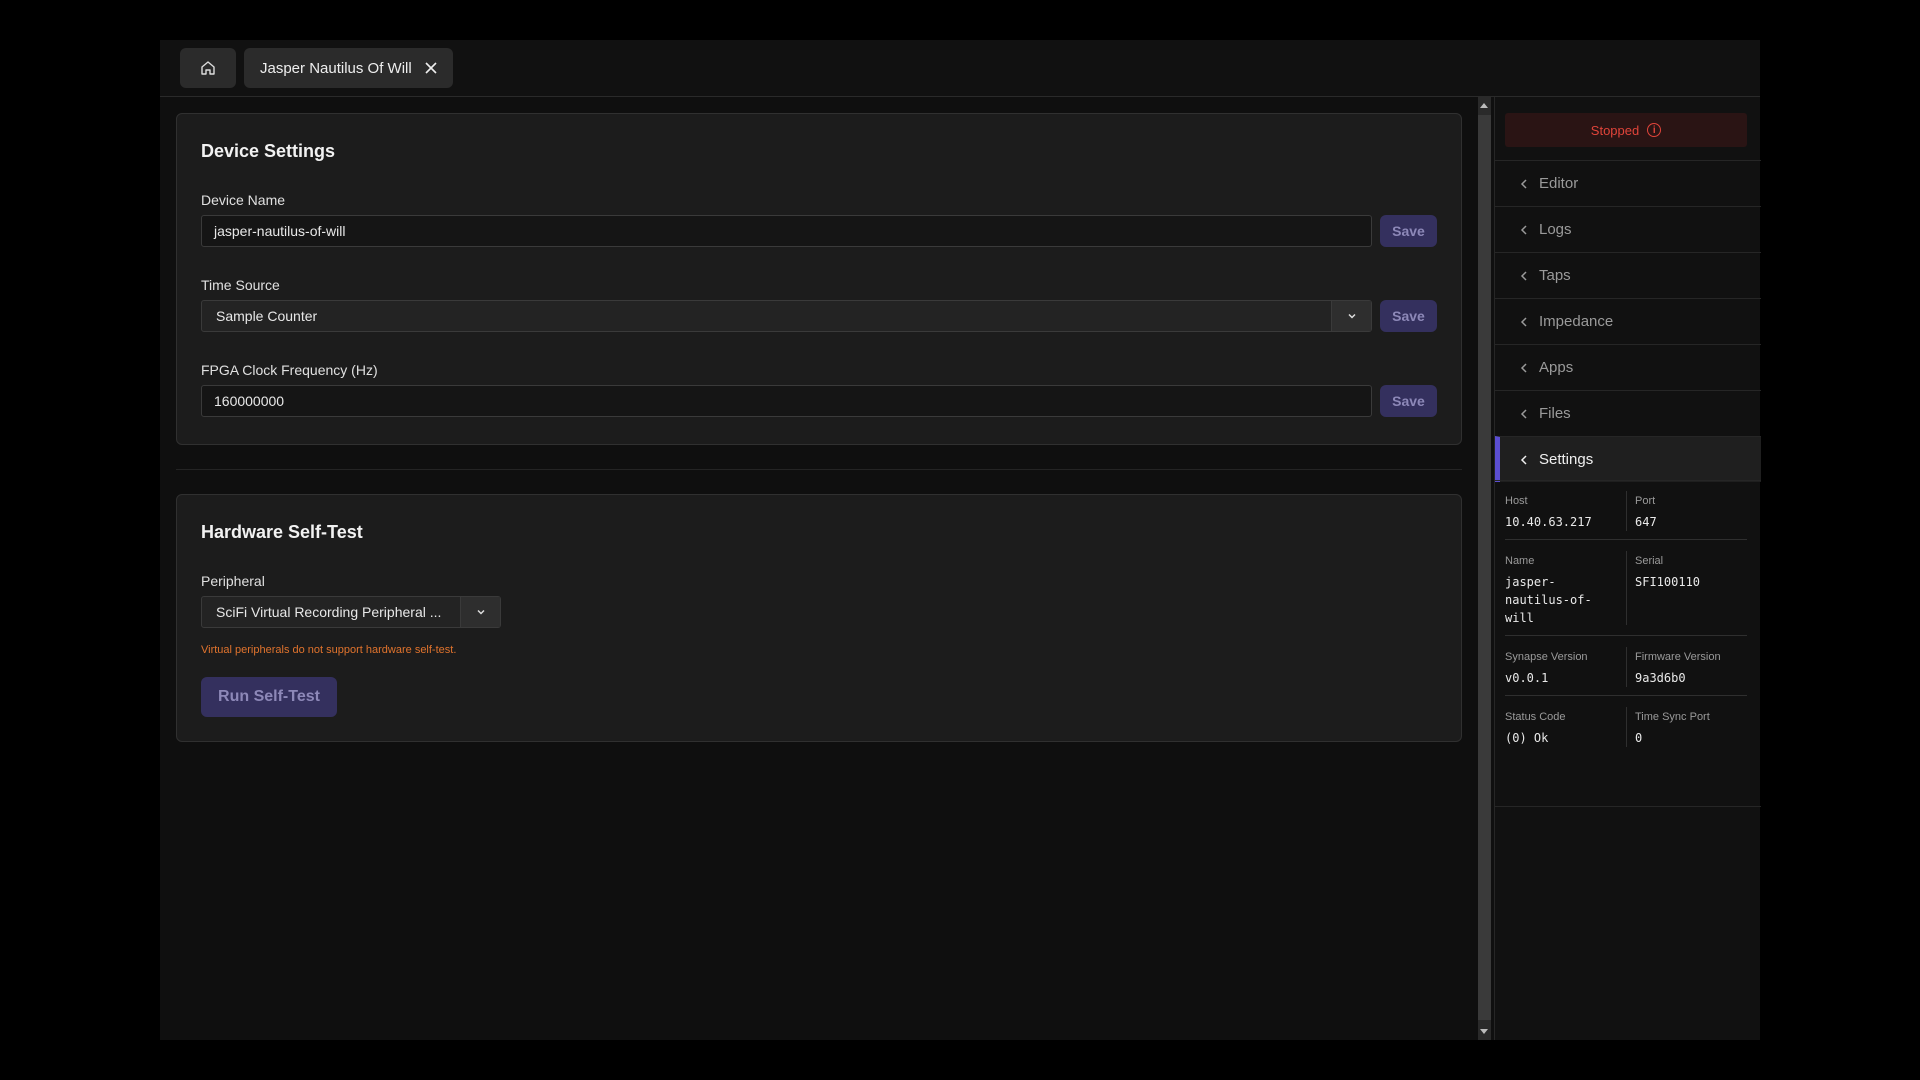  What do you see at coordinates (1555, 413) in the screenshot?
I see `sidebar-item-label: Files` at bounding box center [1555, 413].